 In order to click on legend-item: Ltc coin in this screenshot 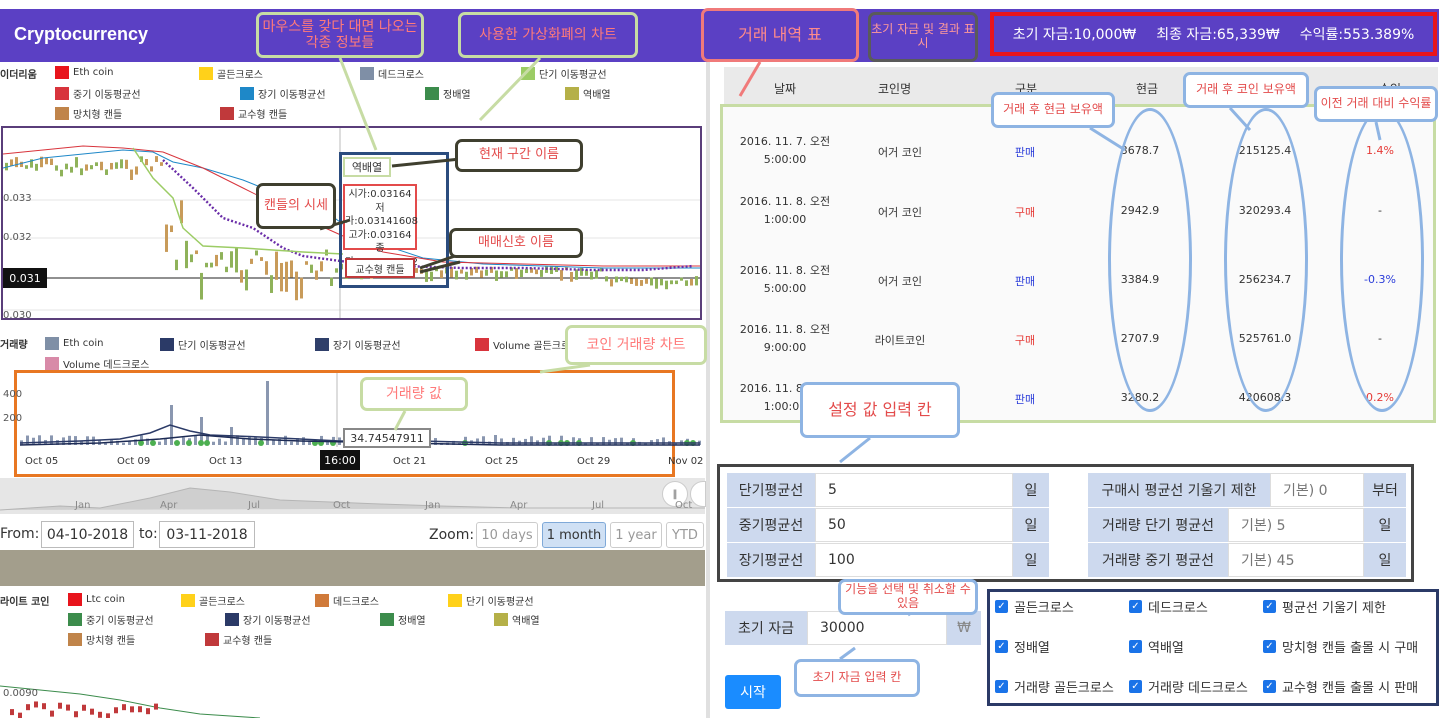, I will do `click(96, 599)`.